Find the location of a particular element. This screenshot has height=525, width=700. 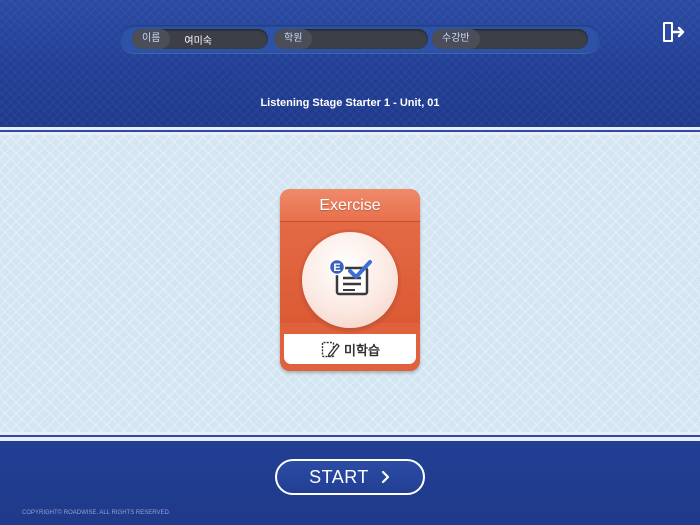

exit-door-icon is located at coordinates (674, 32).